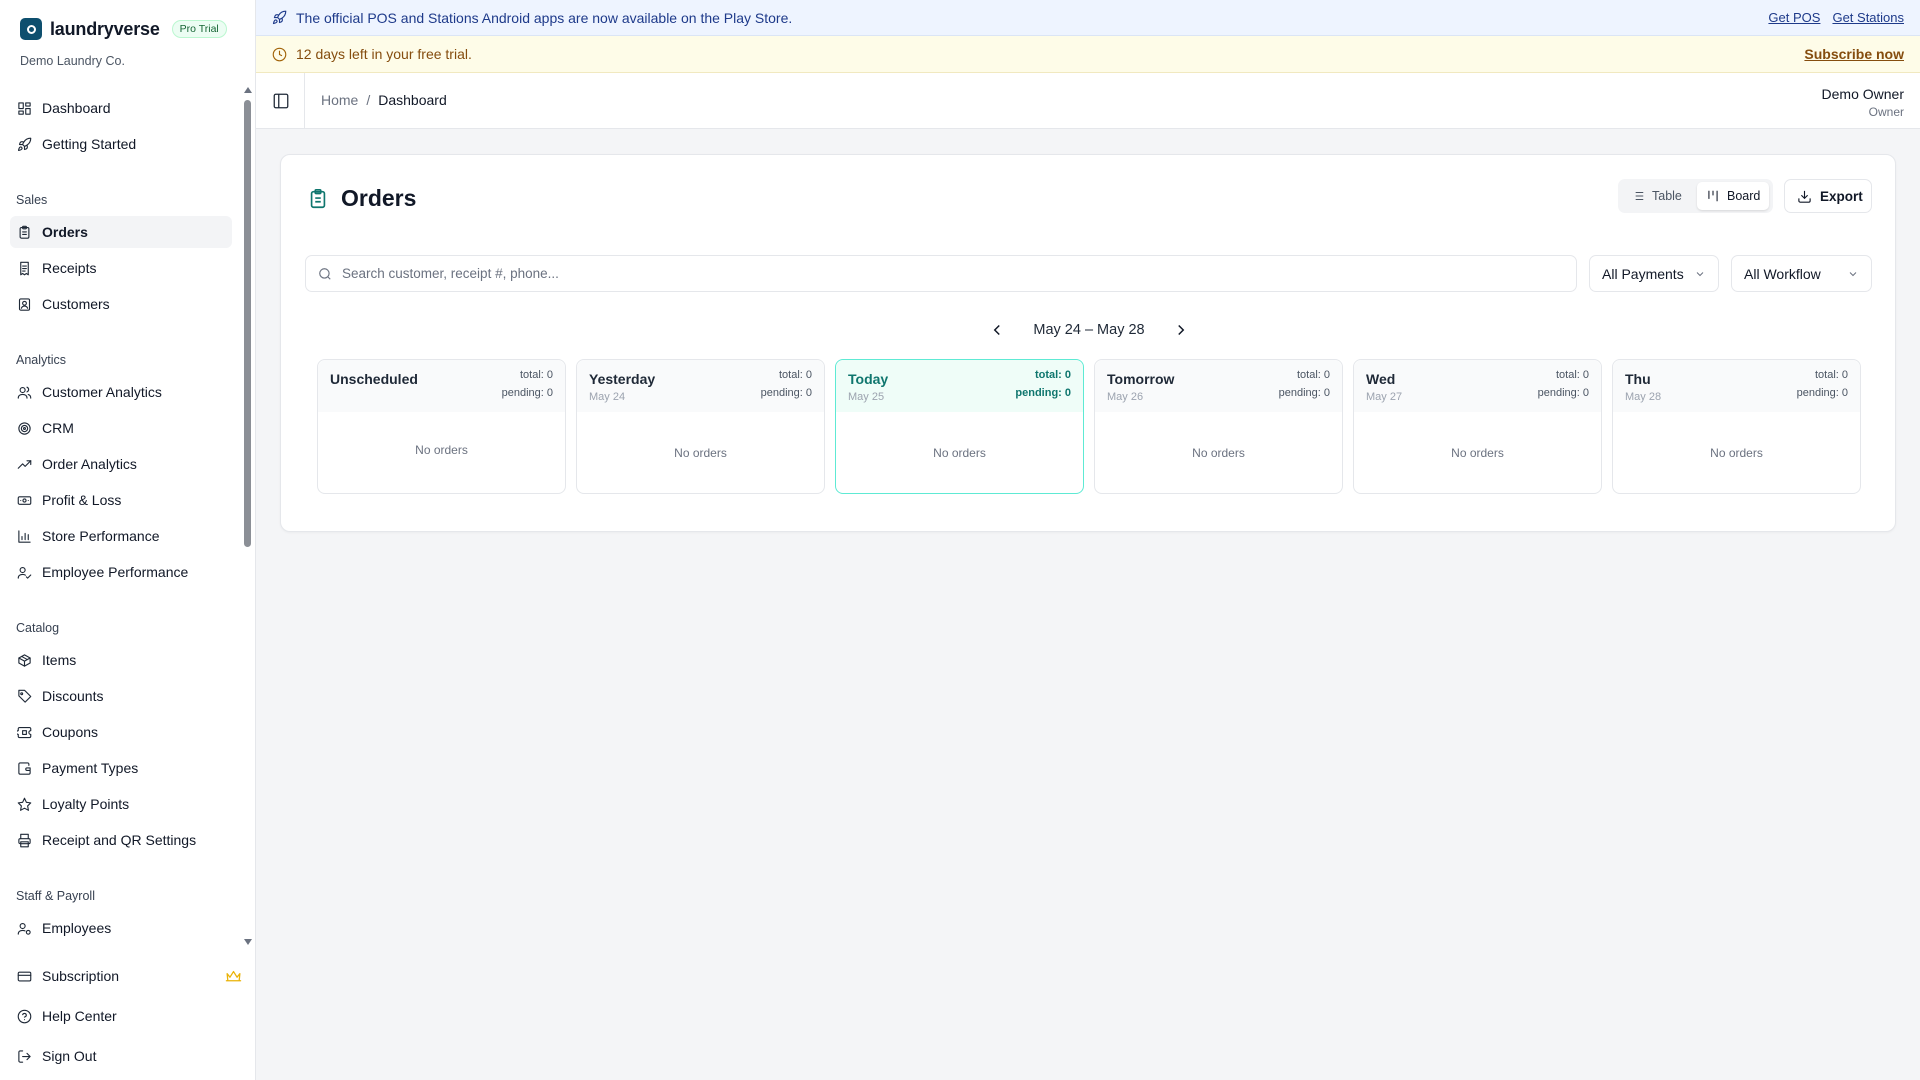 This screenshot has height=1080, width=1920. I want to click on nav-group-analytics: Analytics, so click(41, 360).